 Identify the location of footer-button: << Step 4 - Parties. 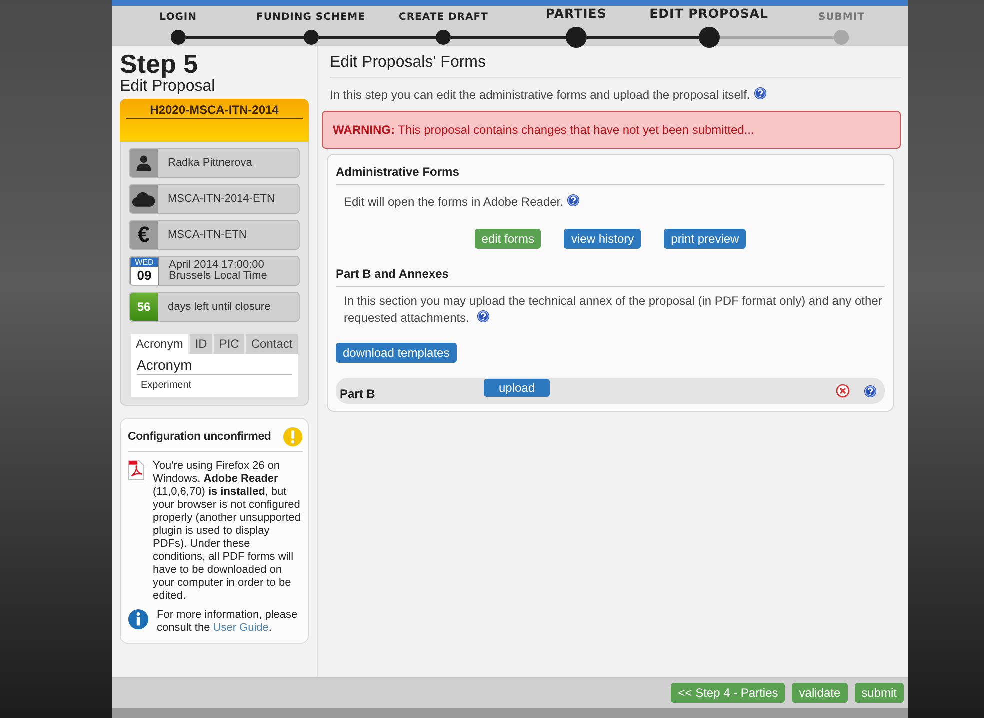
(728, 693).